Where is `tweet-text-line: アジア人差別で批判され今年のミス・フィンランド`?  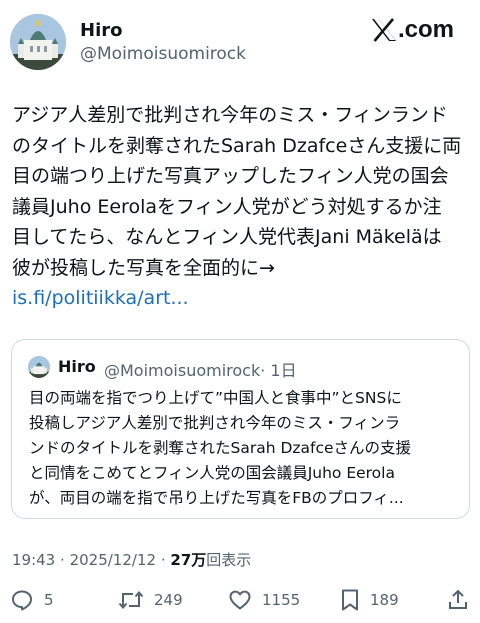 tweet-text-line: アジア人差別で批判され今年のミス・フィンランド is located at coordinates (230, 115).